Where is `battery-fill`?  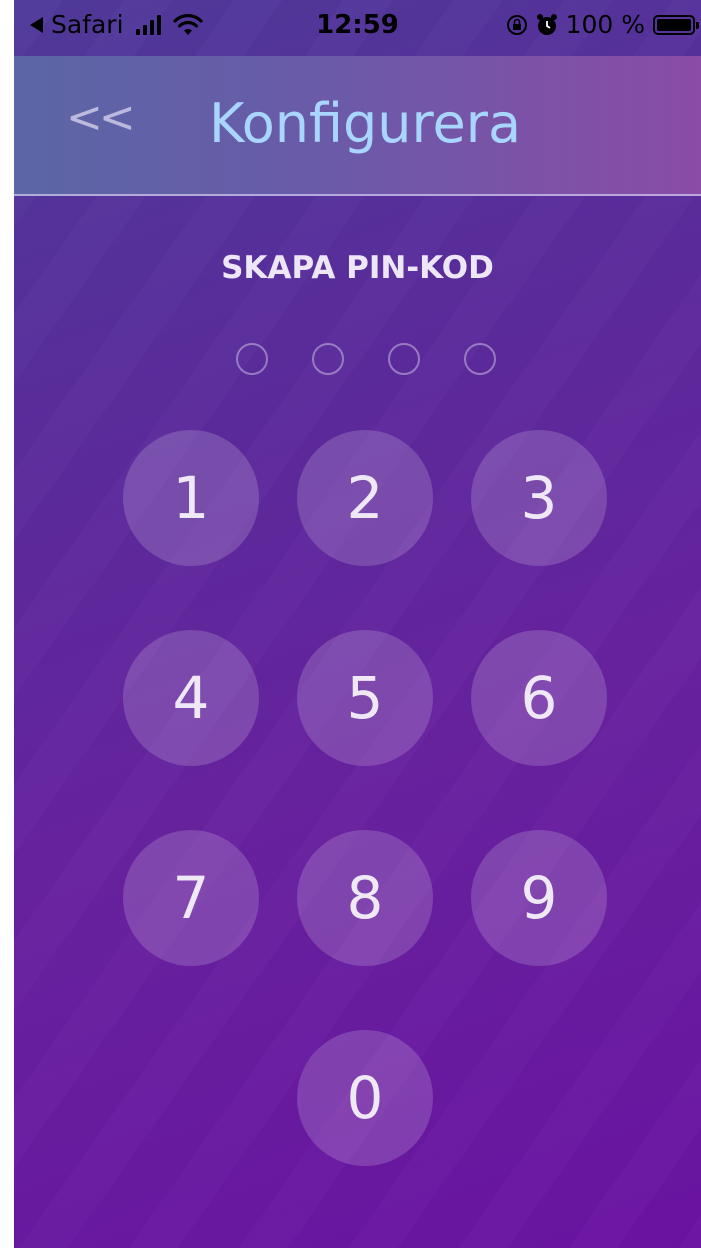 battery-fill is located at coordinates (674, 24).